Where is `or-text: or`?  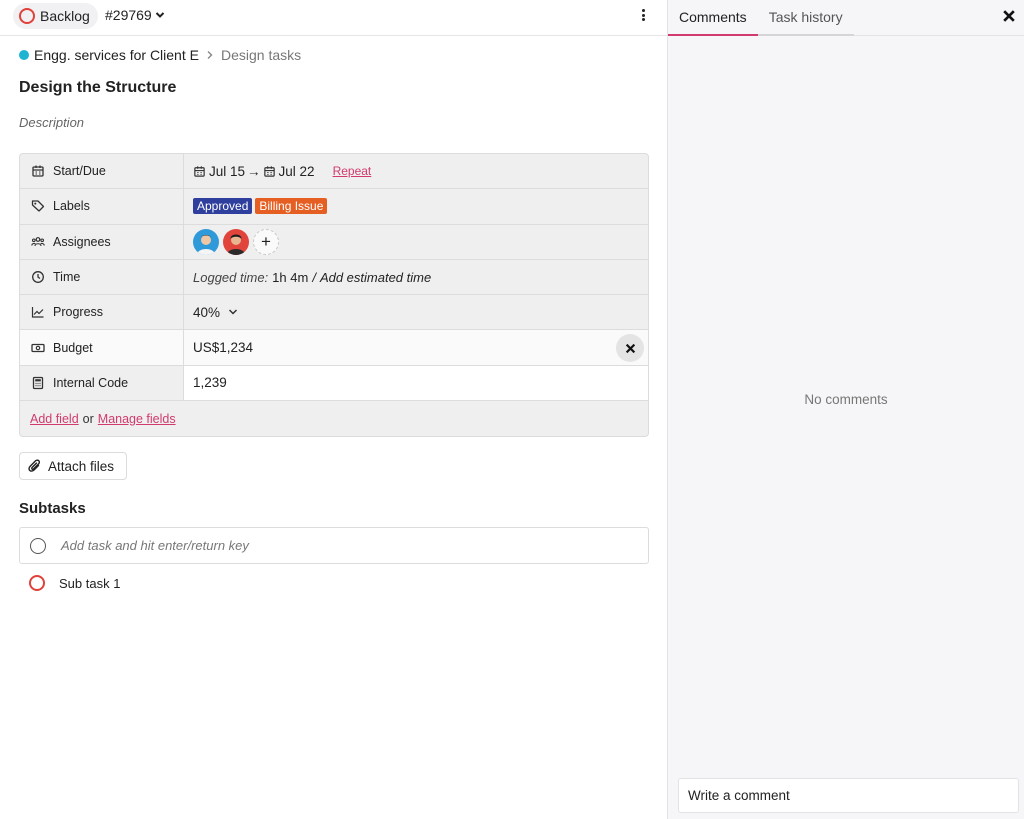 or-text: or is located at coordinates (88, 418).